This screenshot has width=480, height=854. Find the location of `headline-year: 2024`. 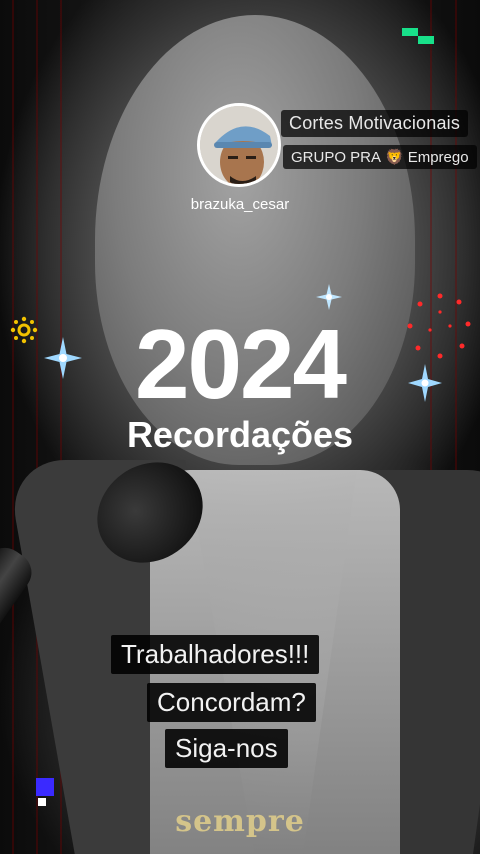

headline-year: 2024 is located at coordinates (240, 364).